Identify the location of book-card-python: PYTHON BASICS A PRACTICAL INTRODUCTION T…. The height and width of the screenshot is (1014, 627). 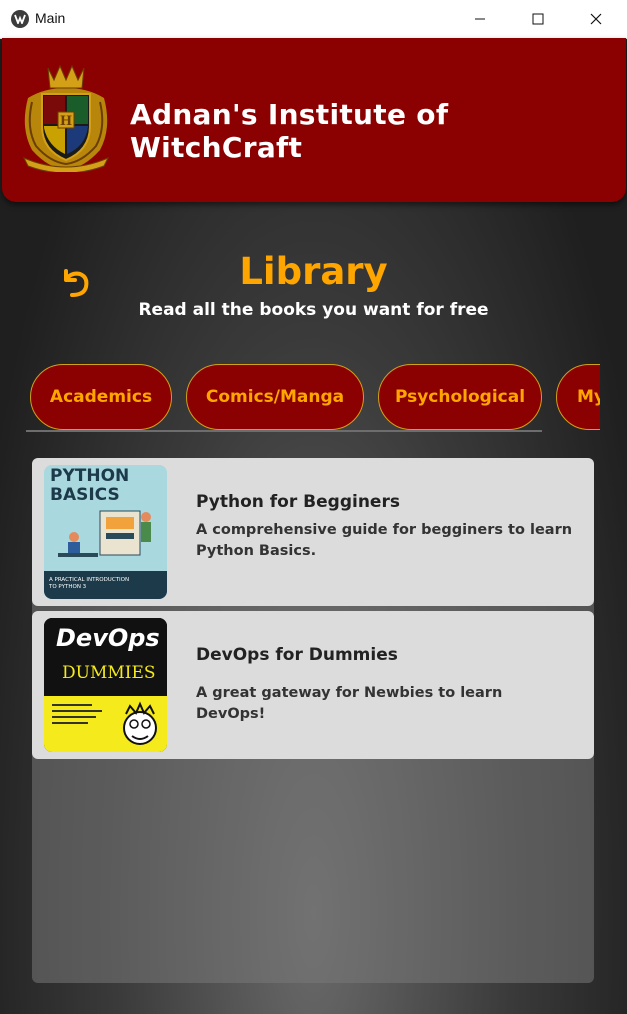
(313, 532).